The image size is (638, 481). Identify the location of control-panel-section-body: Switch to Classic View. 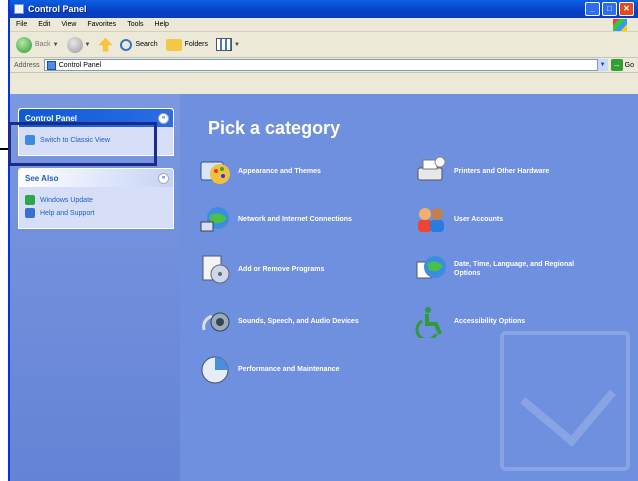
(96, 141).